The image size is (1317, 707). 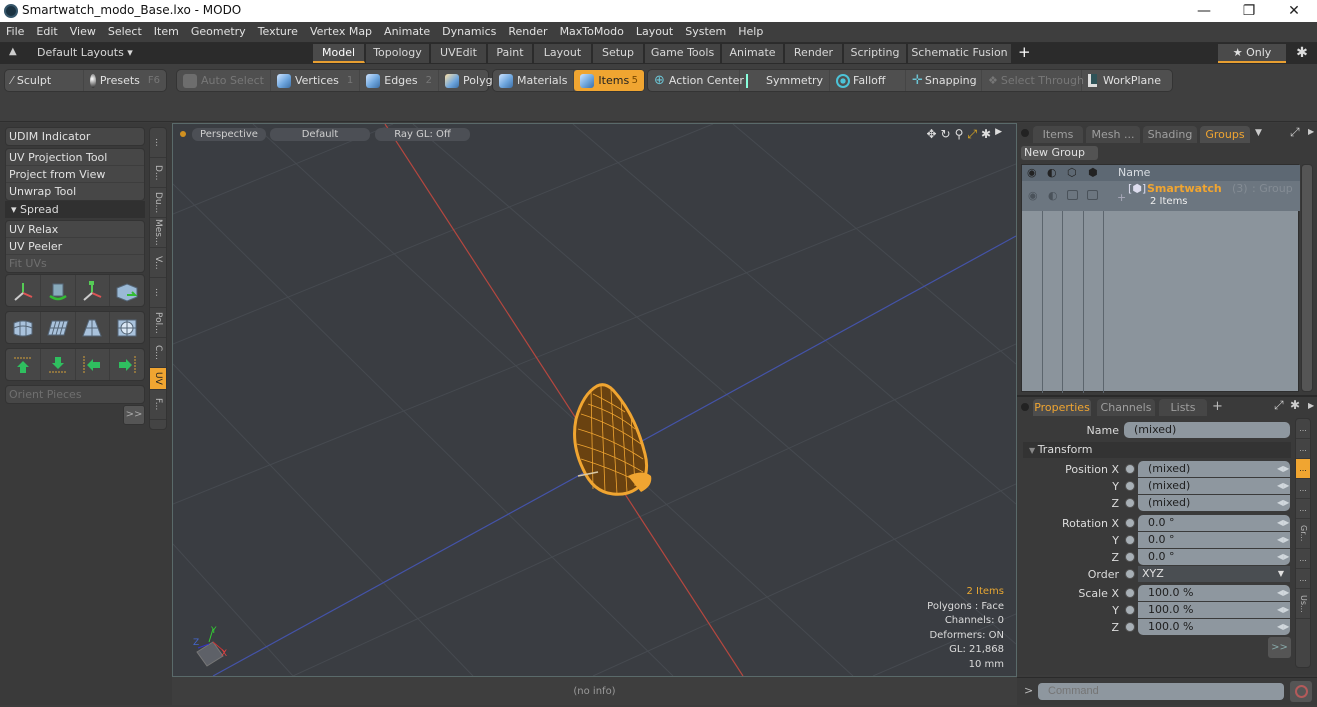 What do you see at coordinates (1025, 133) in the screenshot?
I see `panel-options-icon` at bounding box center [1025, 133].